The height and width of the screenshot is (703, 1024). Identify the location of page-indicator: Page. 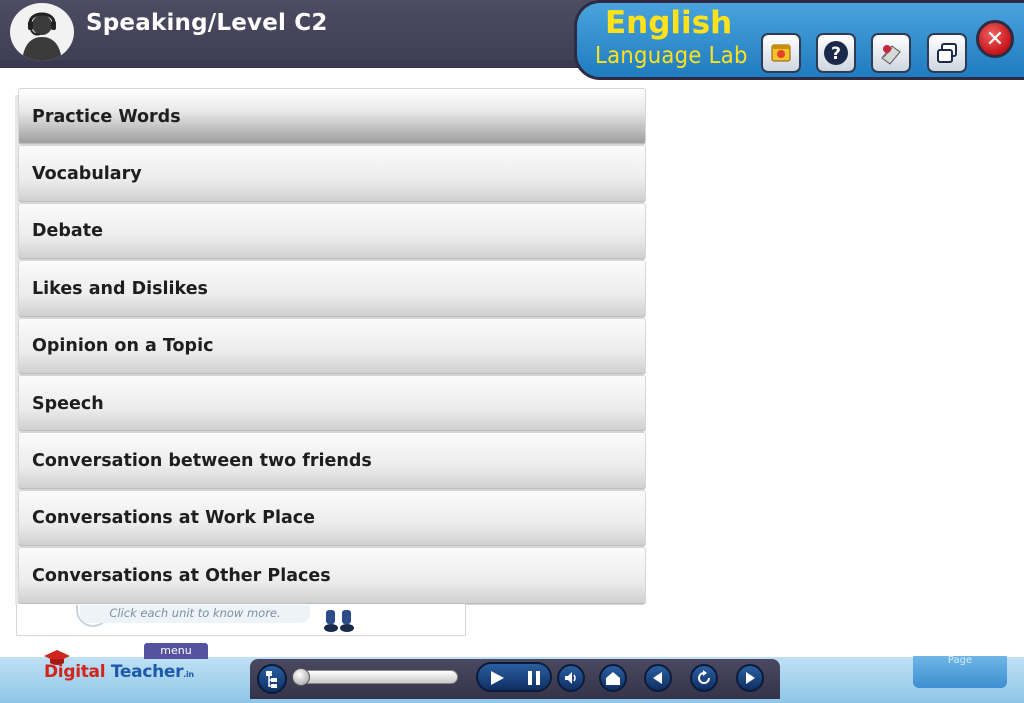
(960, 672).